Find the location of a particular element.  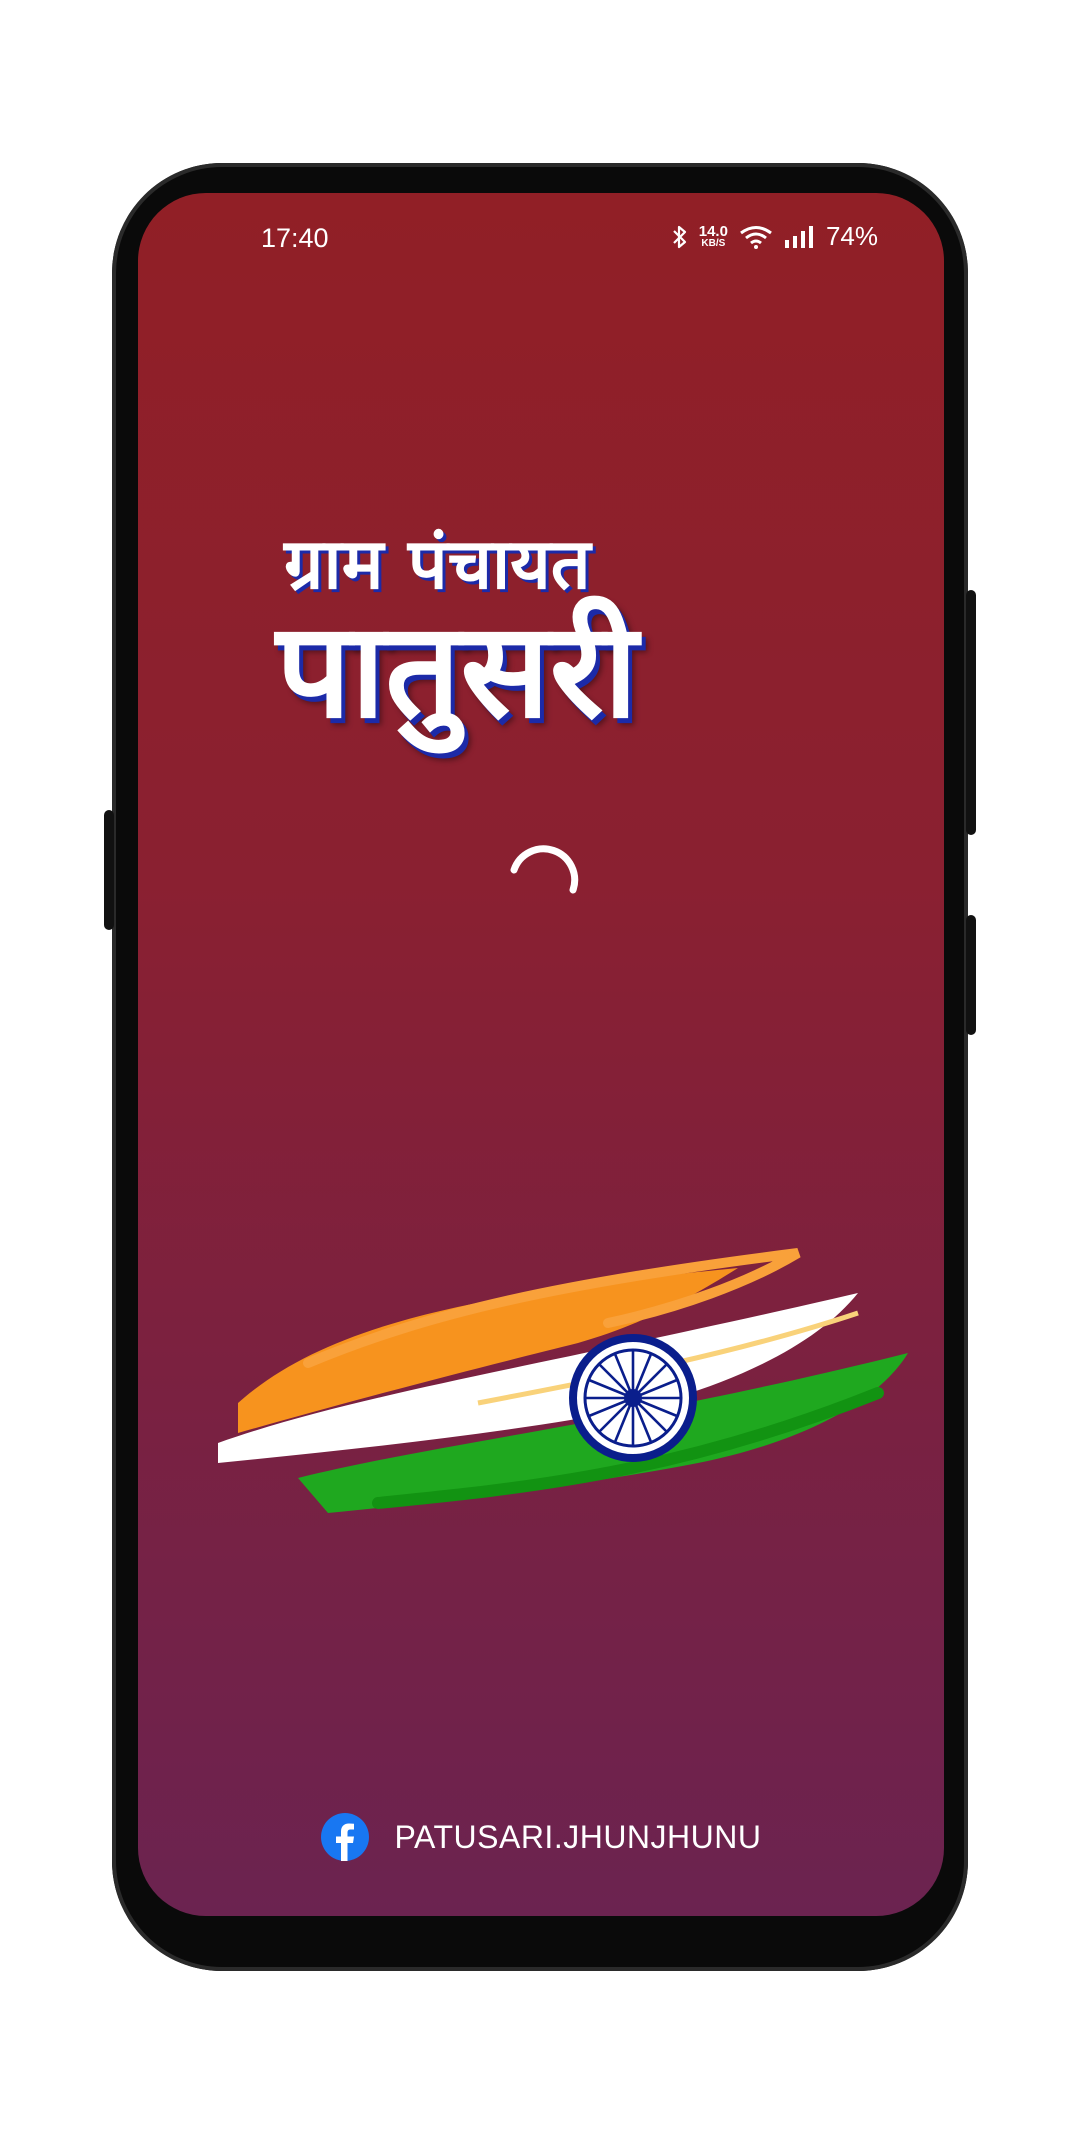

wifi-icon is located at coordinates (756, 237).